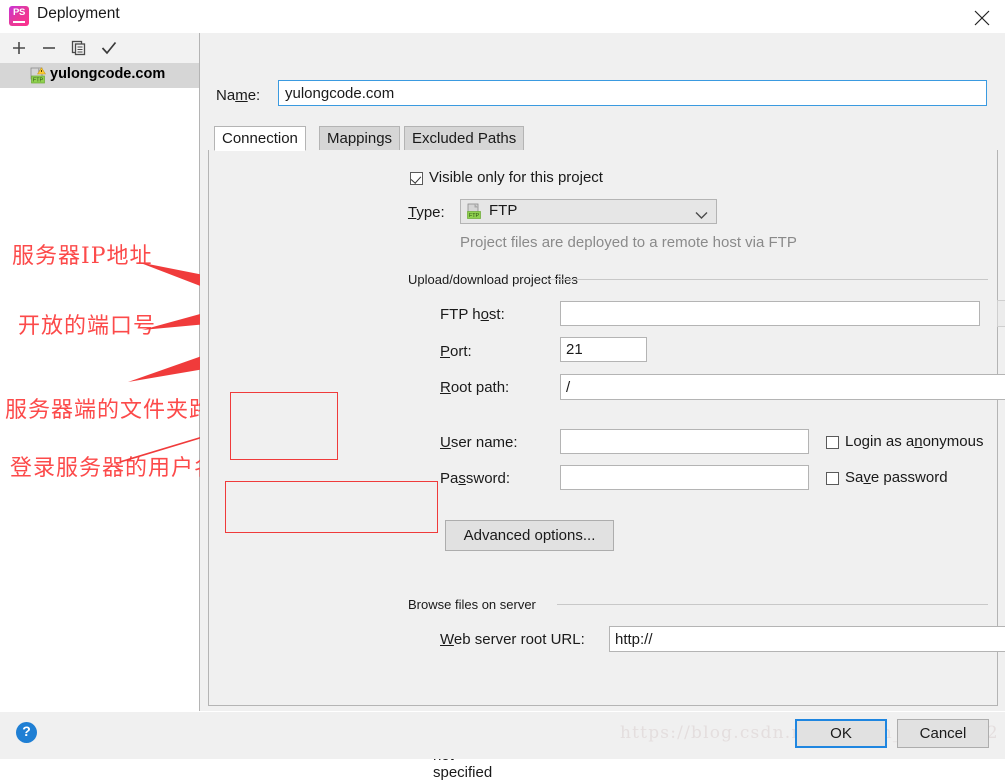  Describe the element at coordinates (807, 639) in the screenshot. I see `web-server-root-url-input` at that location.